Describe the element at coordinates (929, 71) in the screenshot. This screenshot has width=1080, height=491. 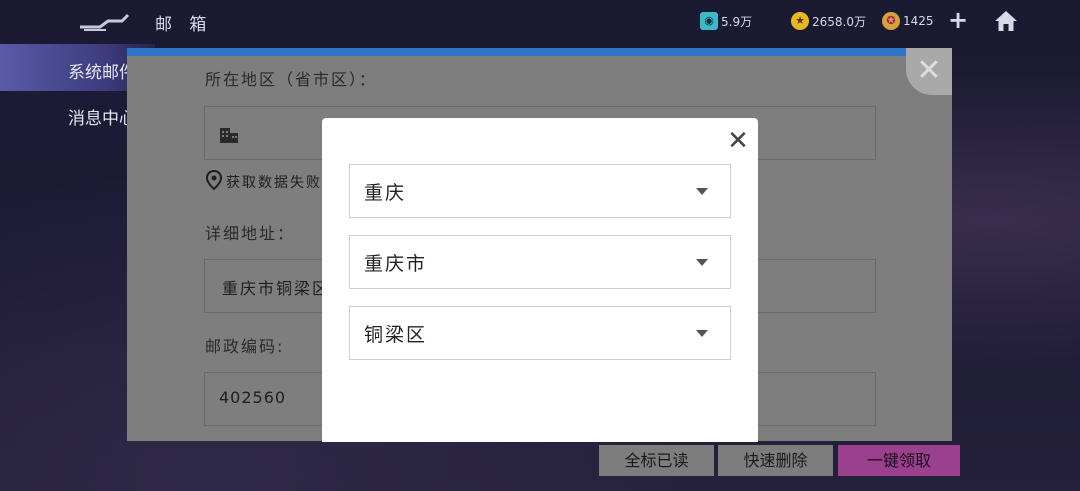
I see `panel-close-button: ✕` at that location.